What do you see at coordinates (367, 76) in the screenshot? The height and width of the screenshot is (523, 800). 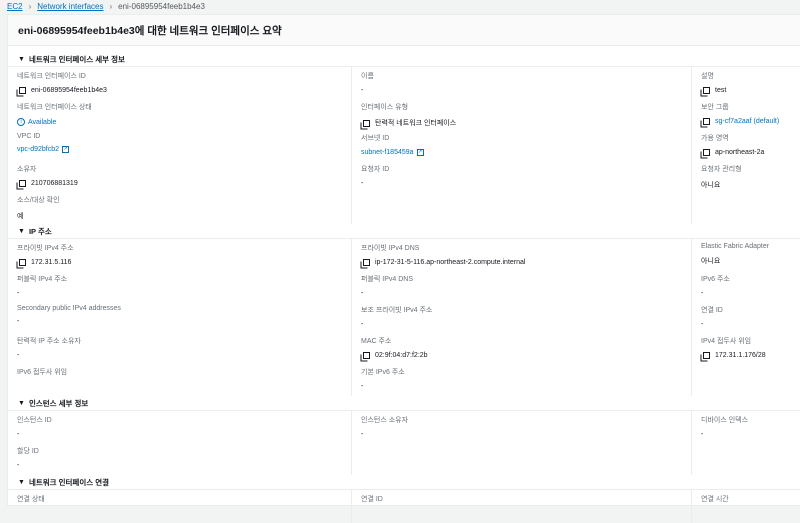 I see `field-label: 이름` at bounding box center [367, 76].